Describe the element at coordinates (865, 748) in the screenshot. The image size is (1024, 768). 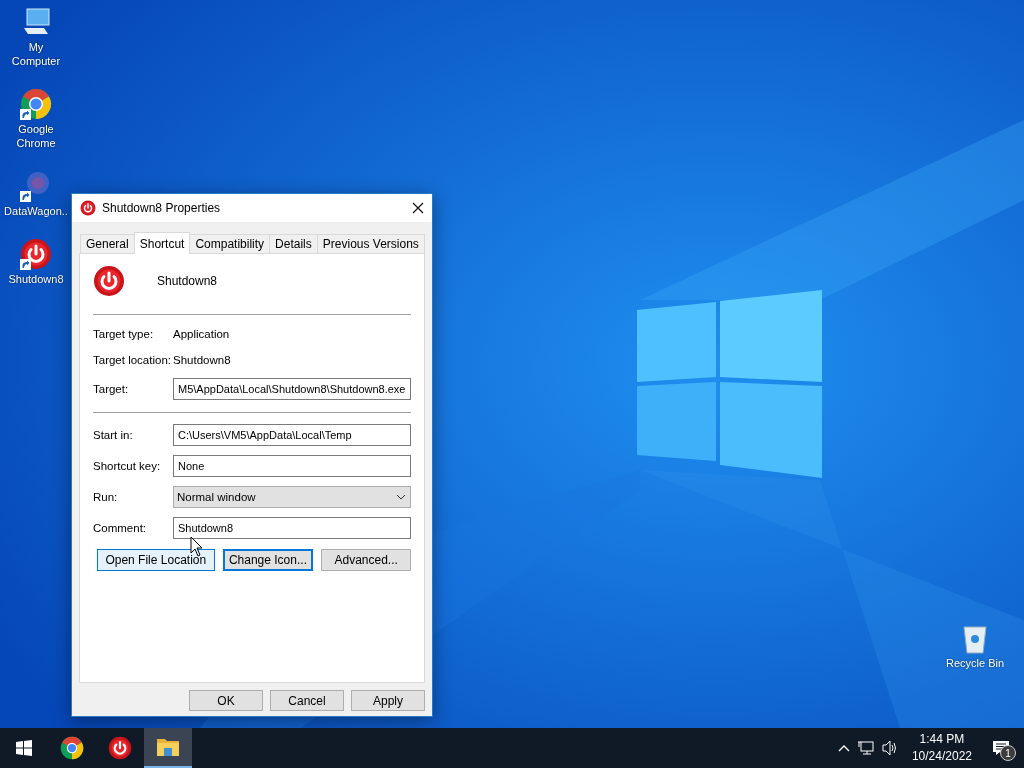
I see `network-icon` at that location.